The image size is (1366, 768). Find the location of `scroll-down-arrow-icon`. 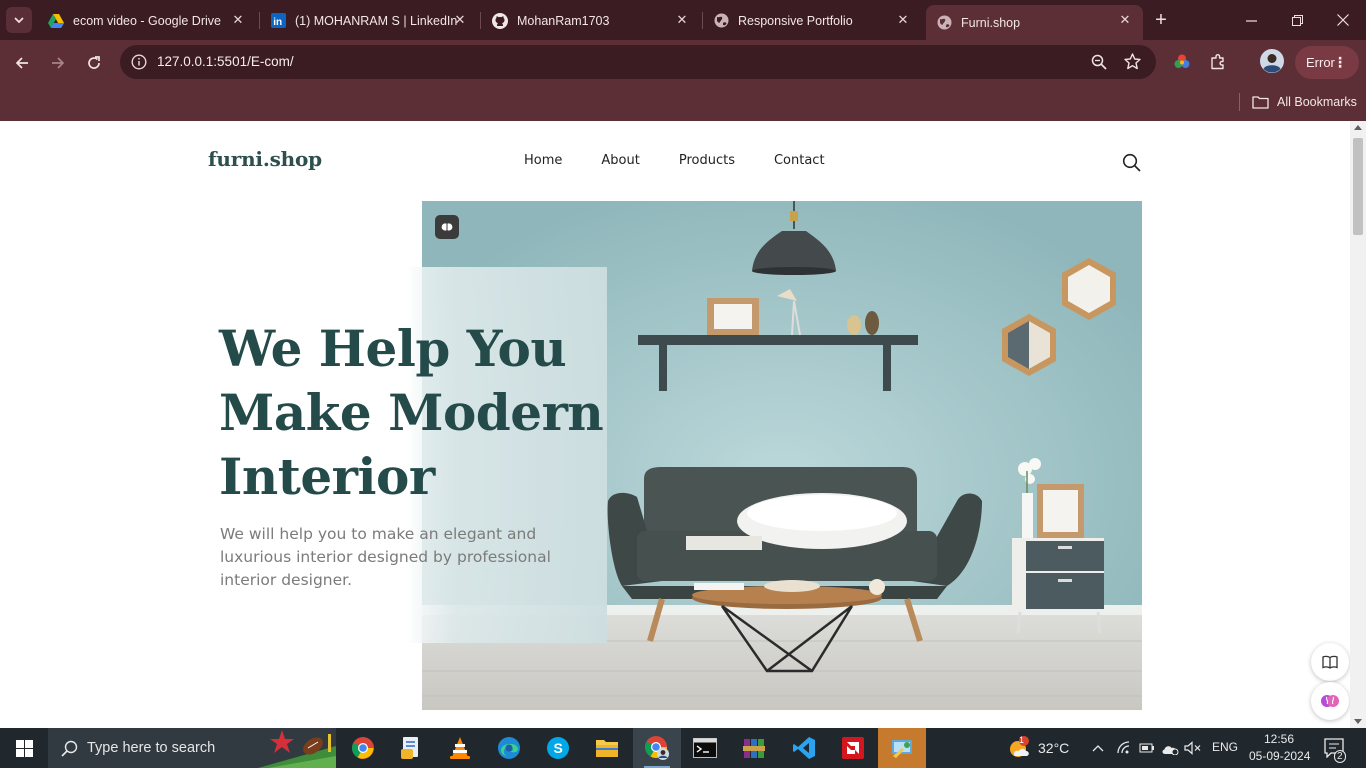

scroll-down-arrow-icon is located at coordinates (1358, 721).